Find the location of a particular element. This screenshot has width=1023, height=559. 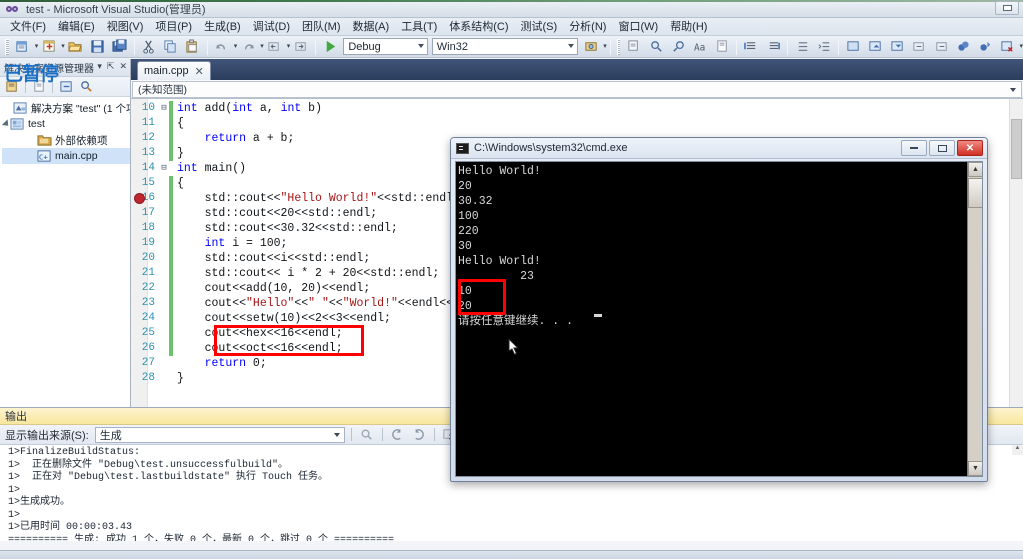

solution-platform-combo: Win32 is located at coordinates (505, 46).